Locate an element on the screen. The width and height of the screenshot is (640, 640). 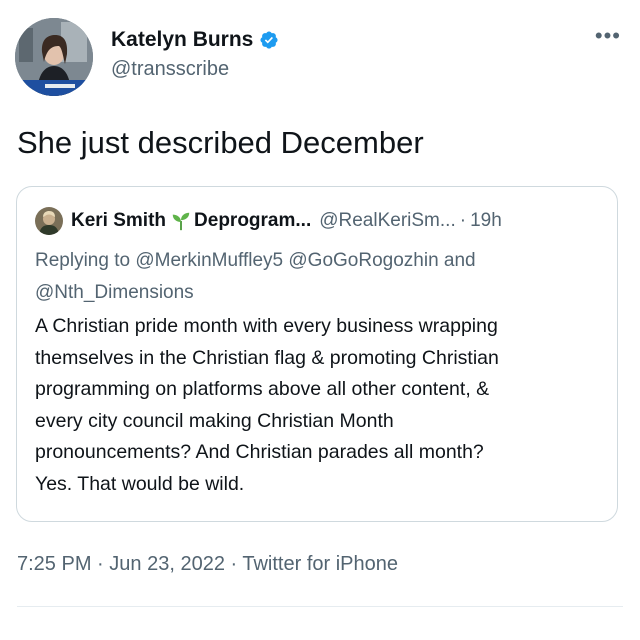
author-name-row: Katelyn Burns is located at coordinates (195, 40).